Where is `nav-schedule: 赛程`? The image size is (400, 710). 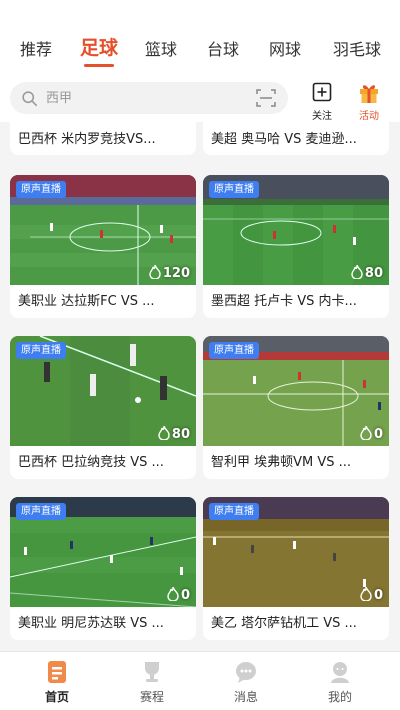 nav-schedule: 赛程 is located at coordinates (152, 683).